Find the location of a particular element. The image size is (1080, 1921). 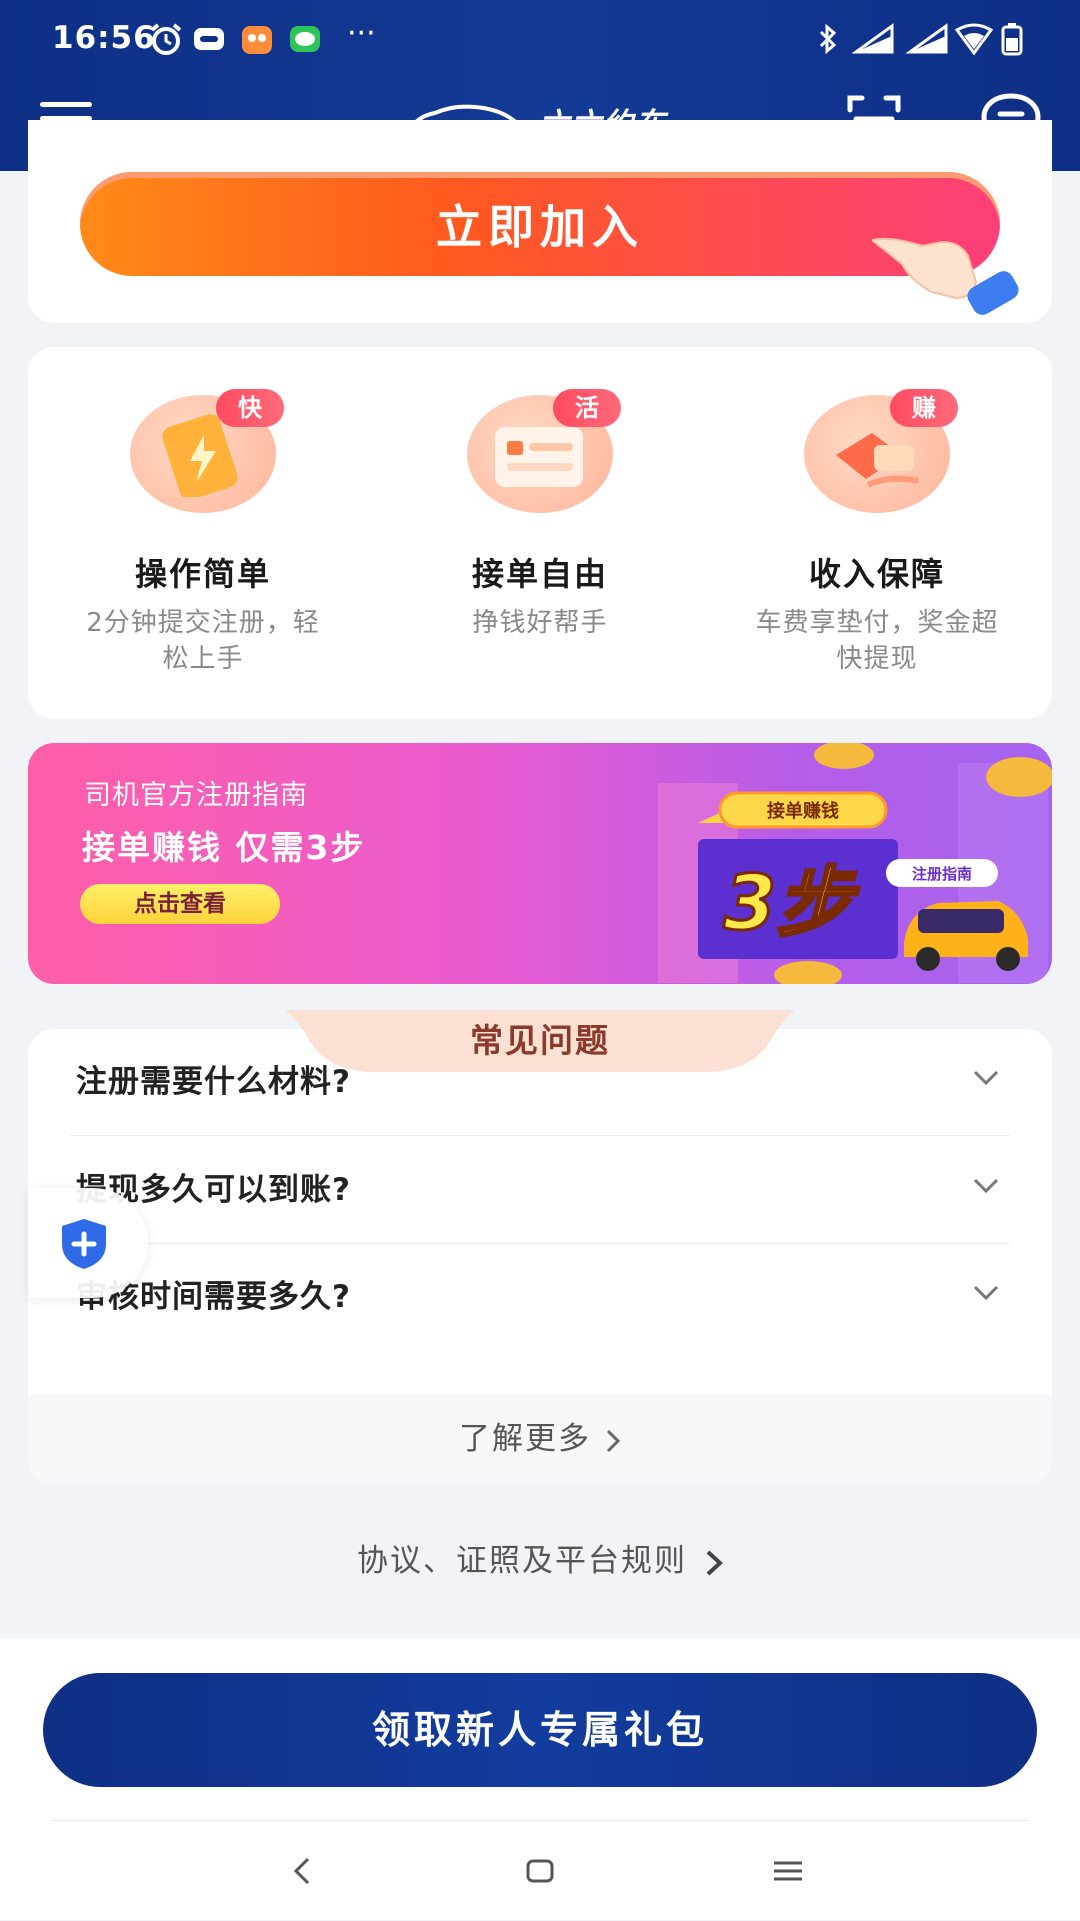

feature-item: 快 操作简单 2分钟提交注册，轻松上手 is located at coordinates (203, 512).